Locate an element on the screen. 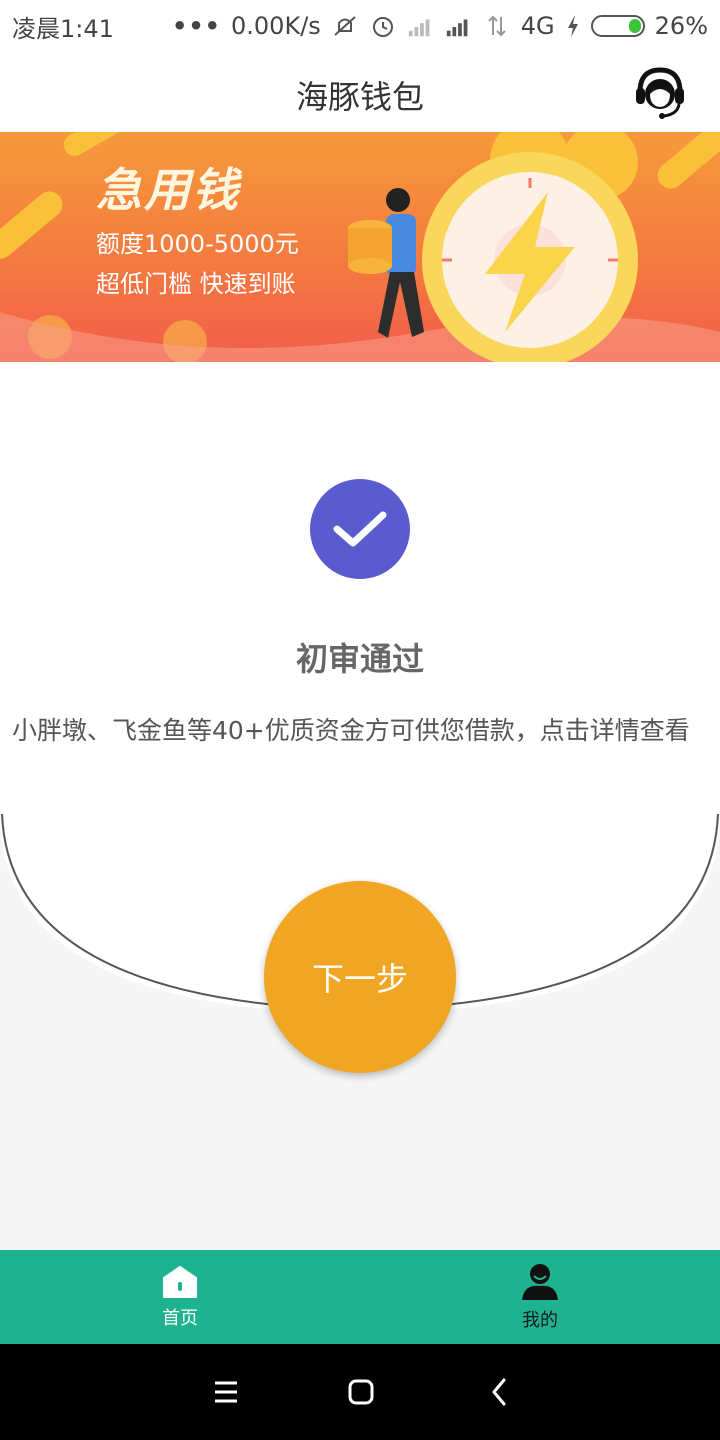 Image resolution: width=720 pixels, height=1440 pixels. status-right: ••• 0.00K/s 4G 26% is located at coordinates (440, 26).